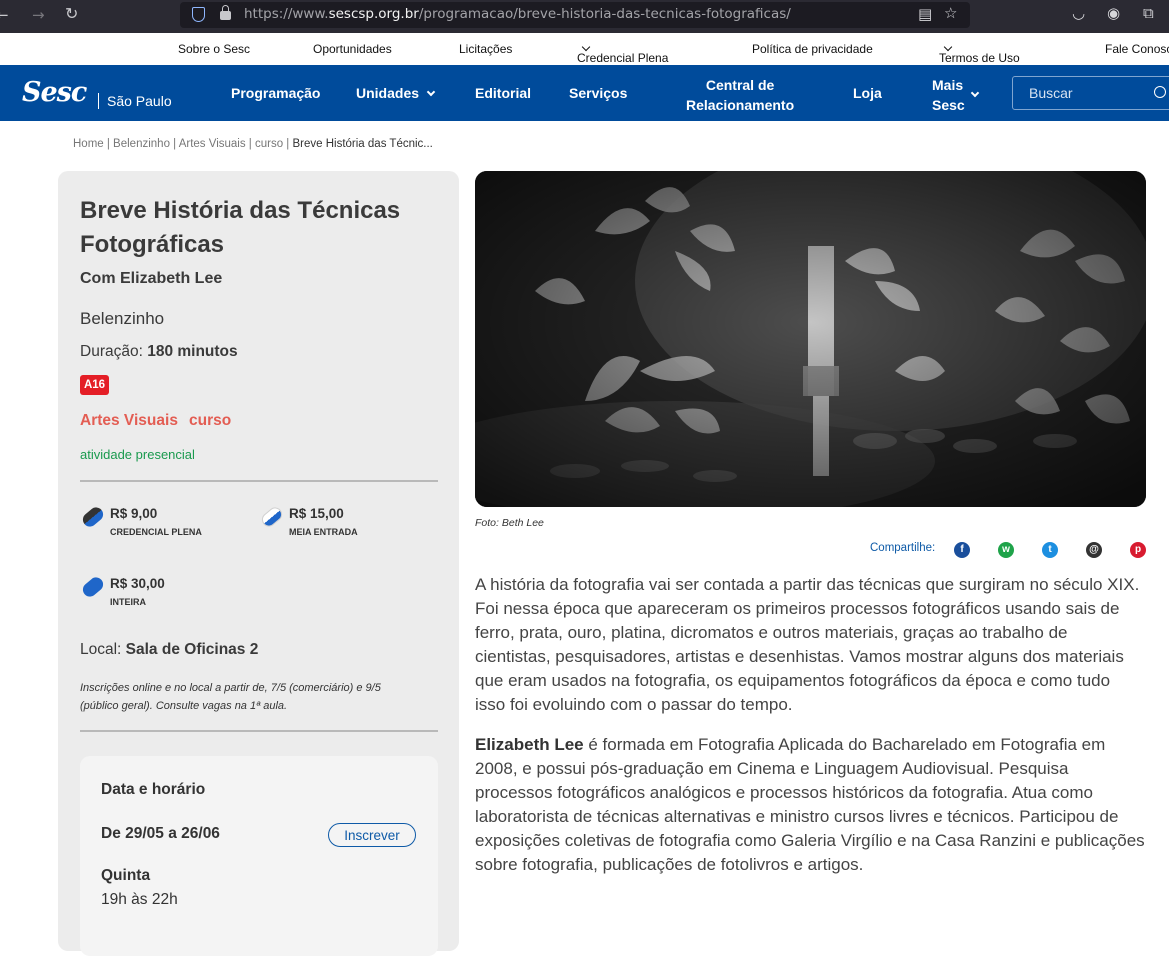 This screenshot has width=1169, height=956. Describe the element at coordinates (160, 833) in the screenshot. I see `schedule-range: De 29/05 a 26/06` at that location.